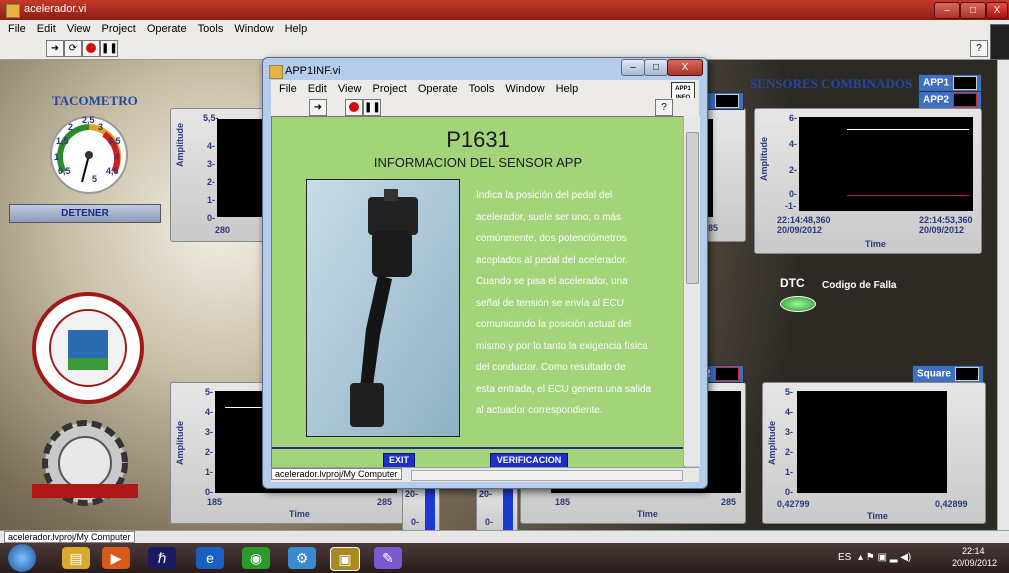 The width and height of the screenshot is (1009, 573). I want to click on description-line: Cuando se pisa el acelerador, una, so click(552, 281).